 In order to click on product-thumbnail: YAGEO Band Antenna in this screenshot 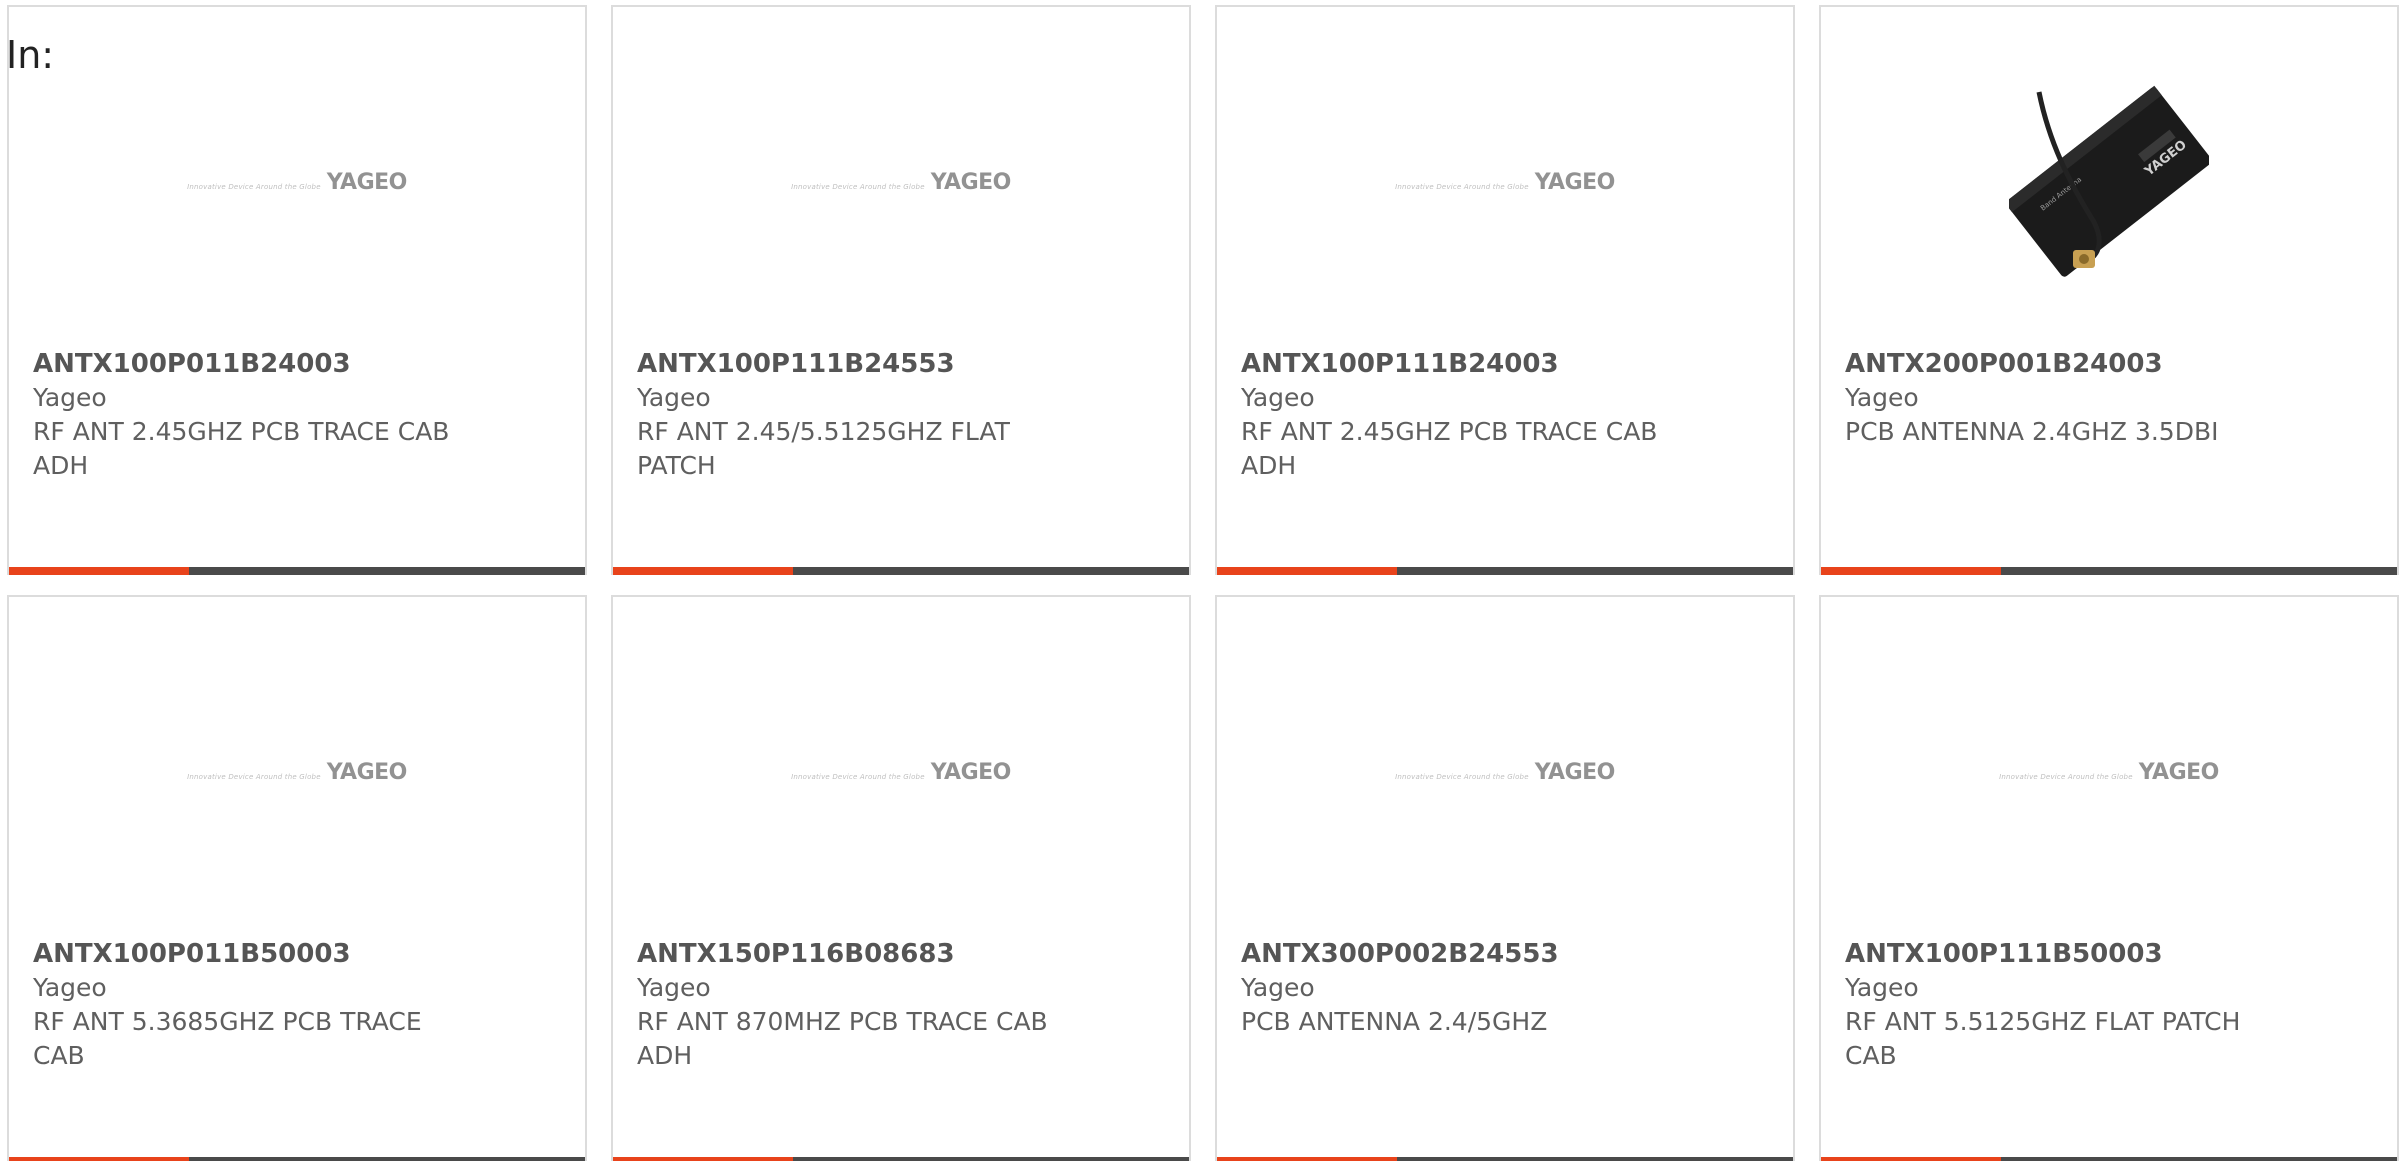, I will do `click(2109, 182)`.